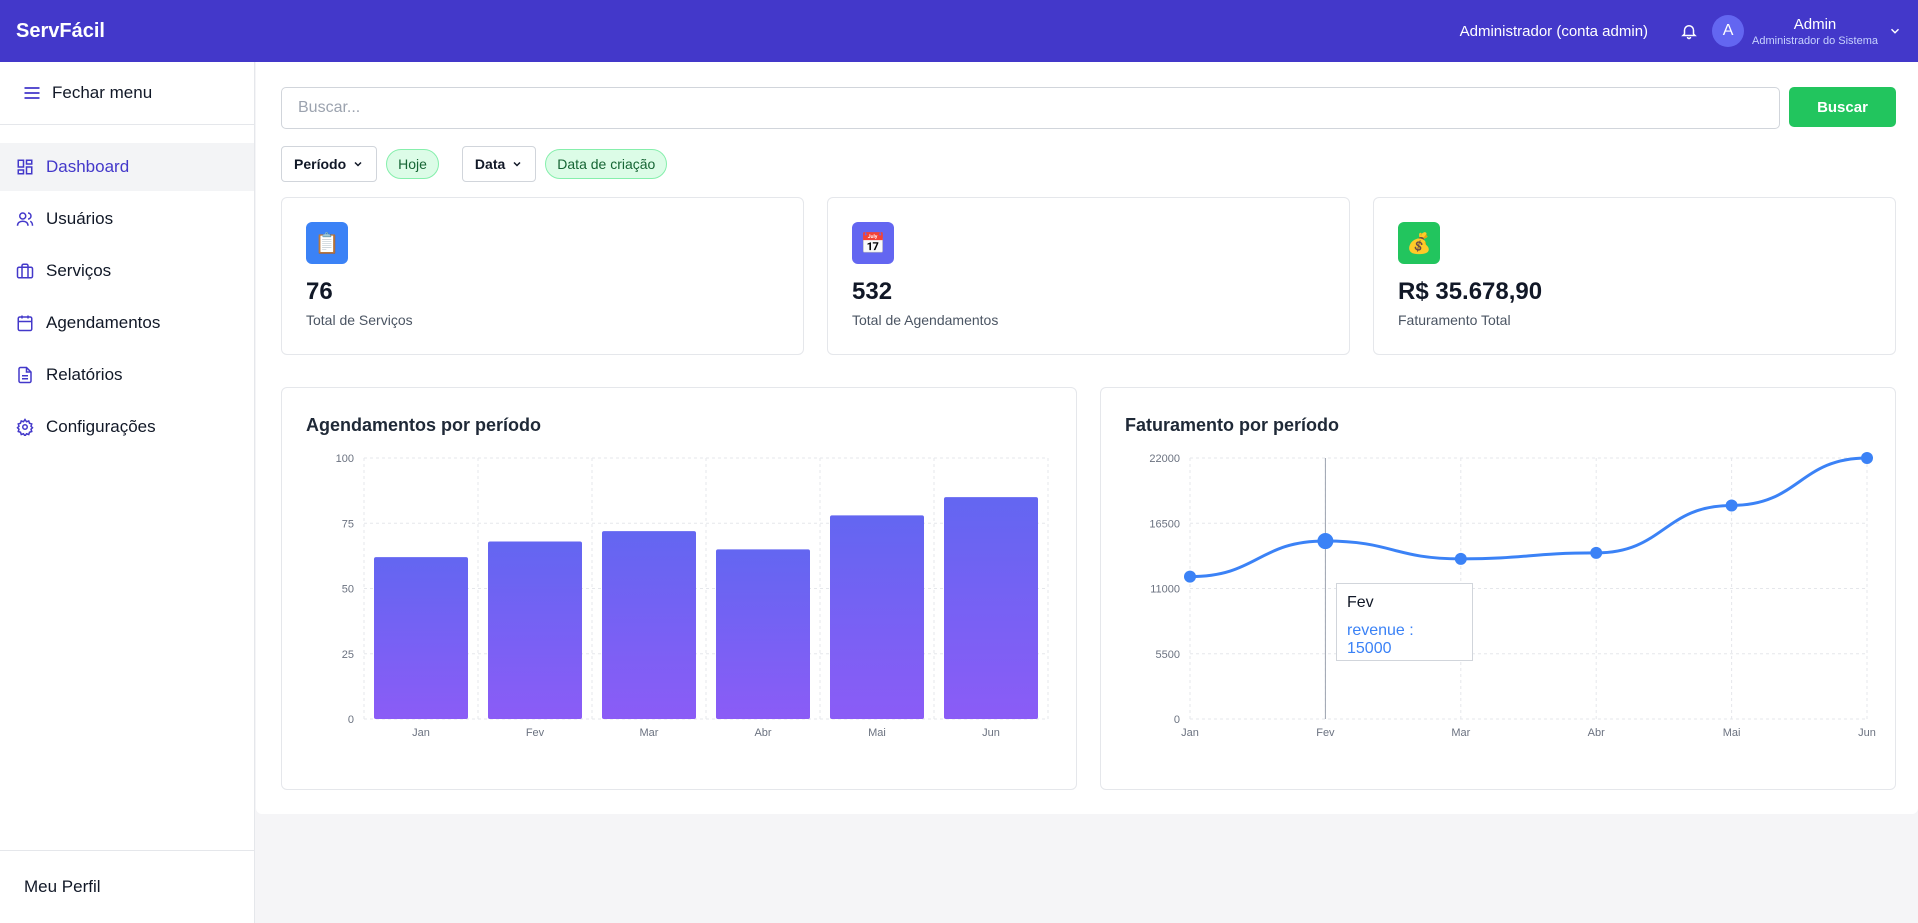 Image resolution: width=1918 pixels, height=923 pixels. I want to click on avatar: A, so click(1728, 31).